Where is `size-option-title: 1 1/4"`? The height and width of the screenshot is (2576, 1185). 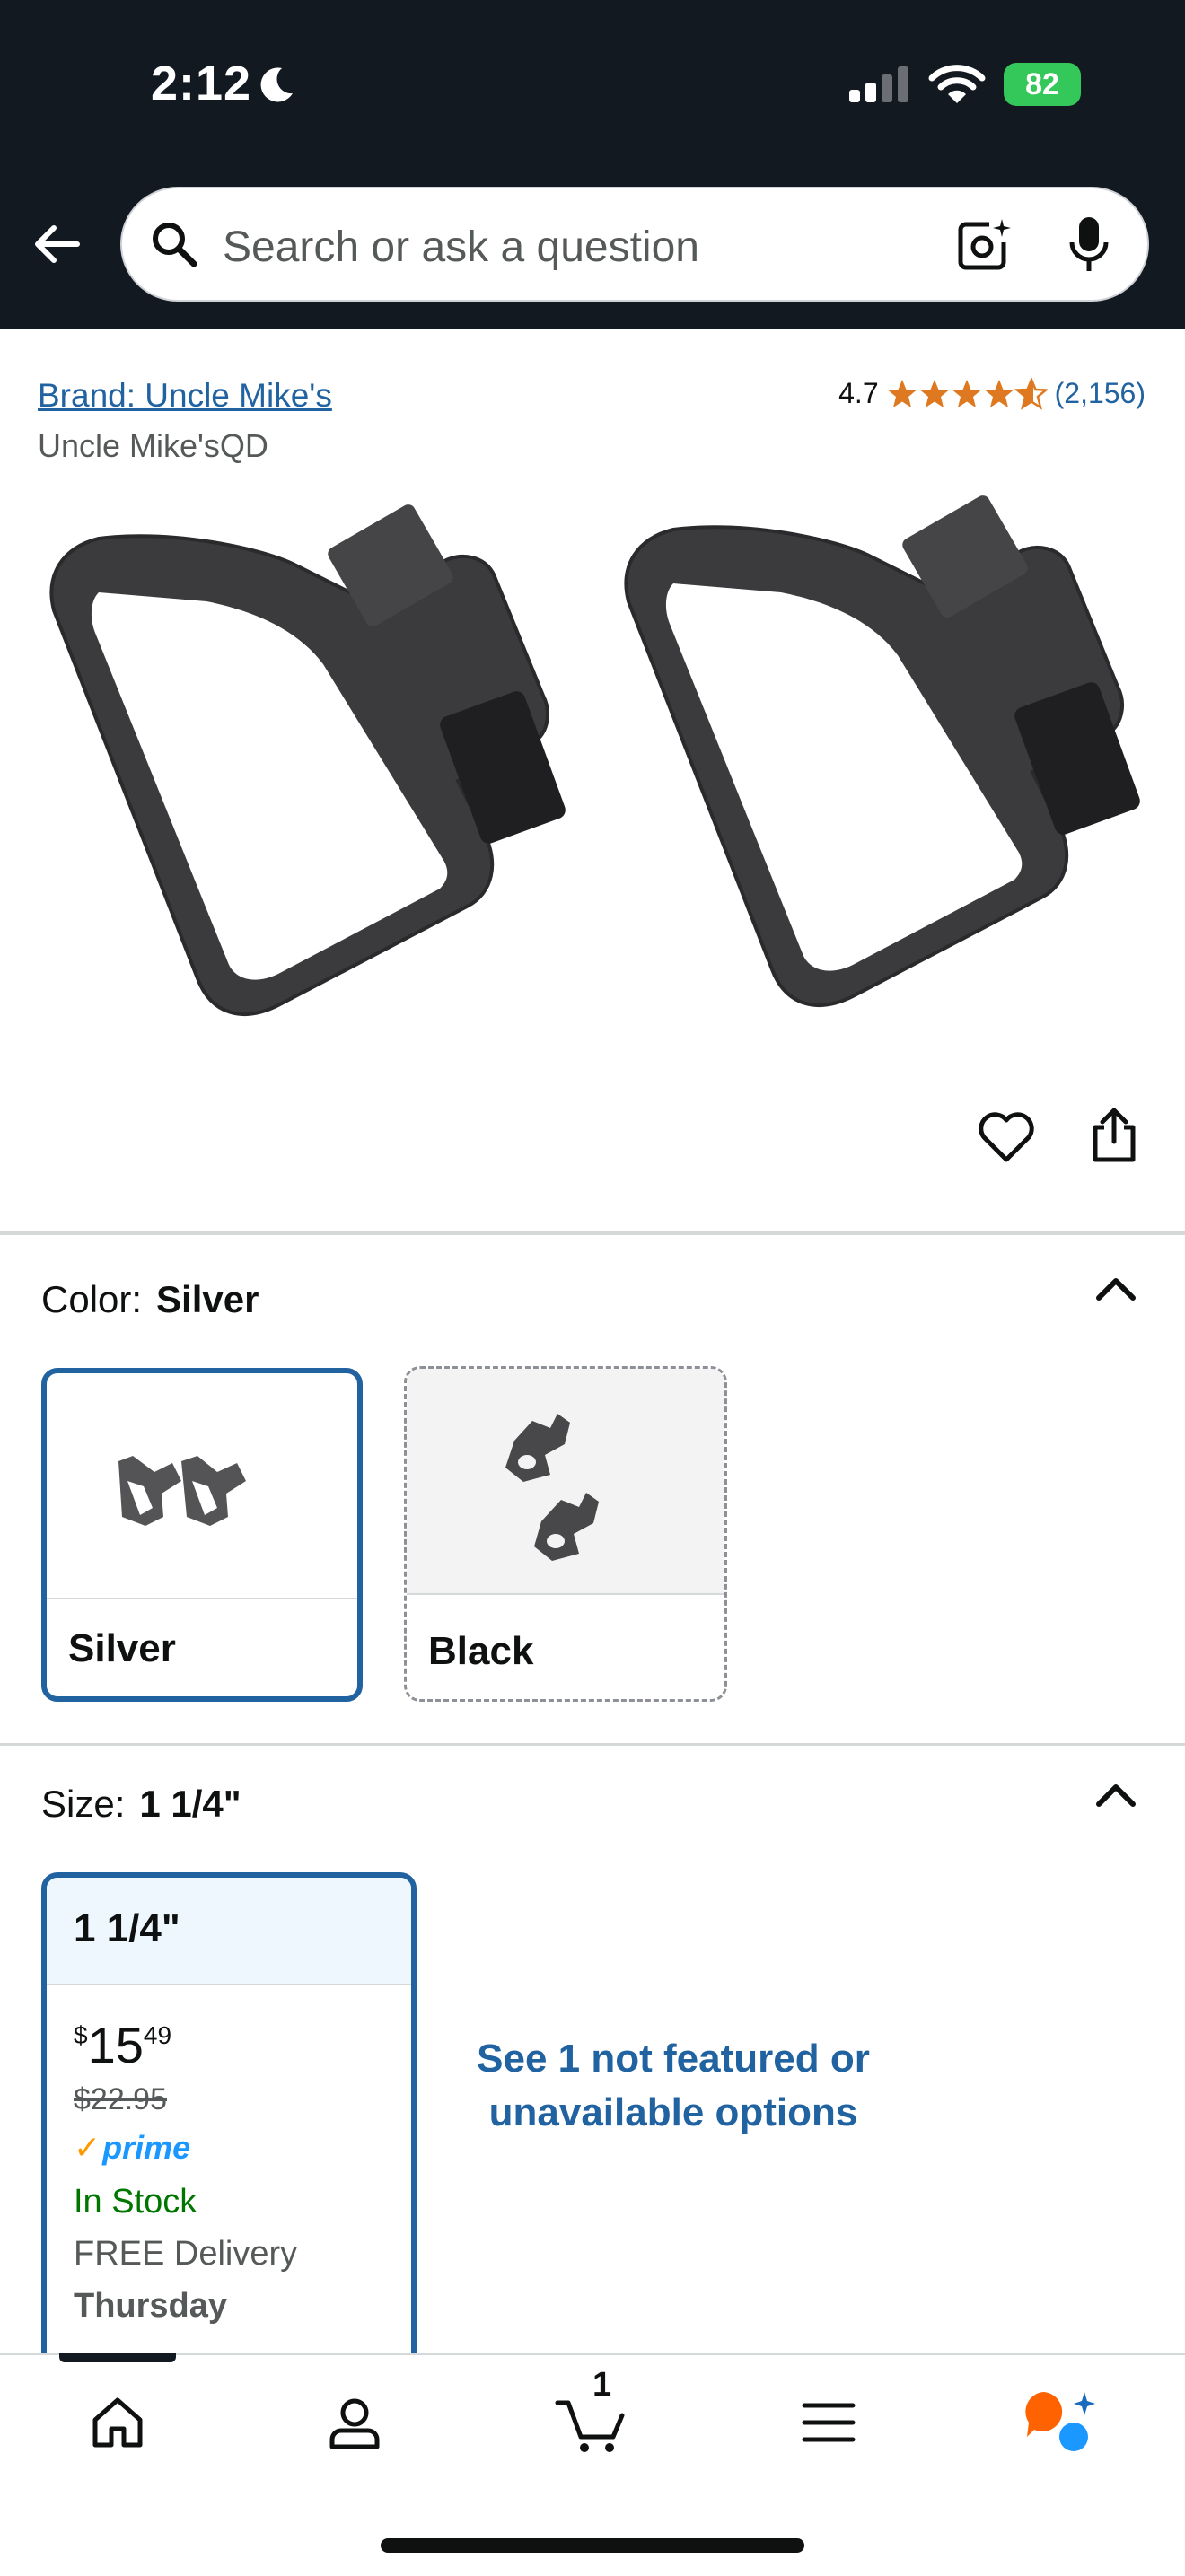
size-option-title: 1 1/4" is located at coordinates (127, 1928).